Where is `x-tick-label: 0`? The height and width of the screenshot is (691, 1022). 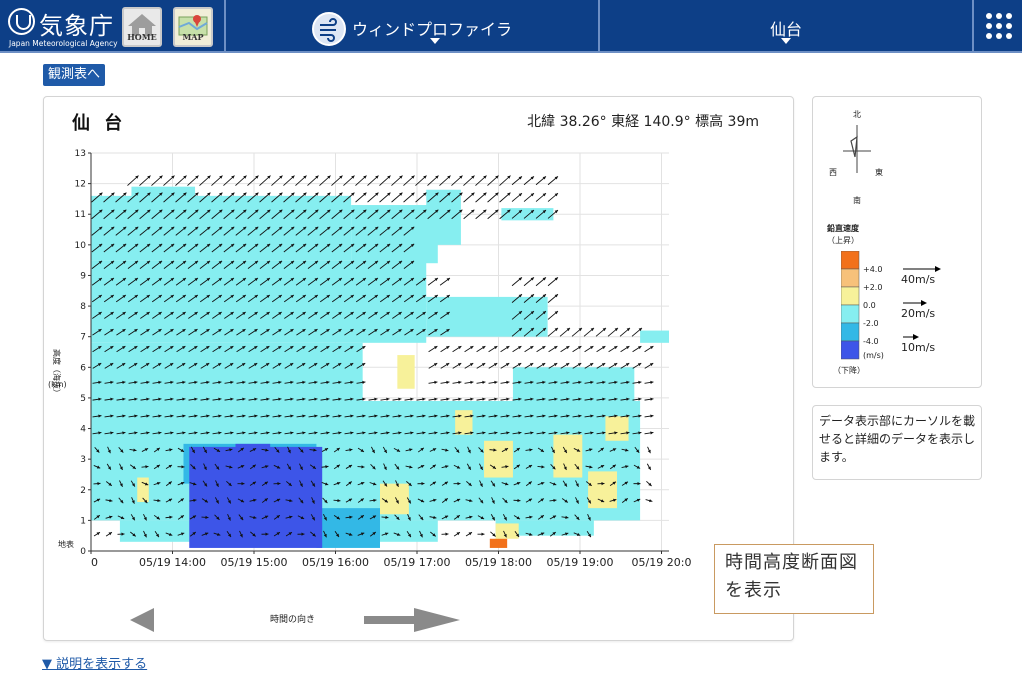 x-tick-label: 0 is located at coordinates (94, 561).